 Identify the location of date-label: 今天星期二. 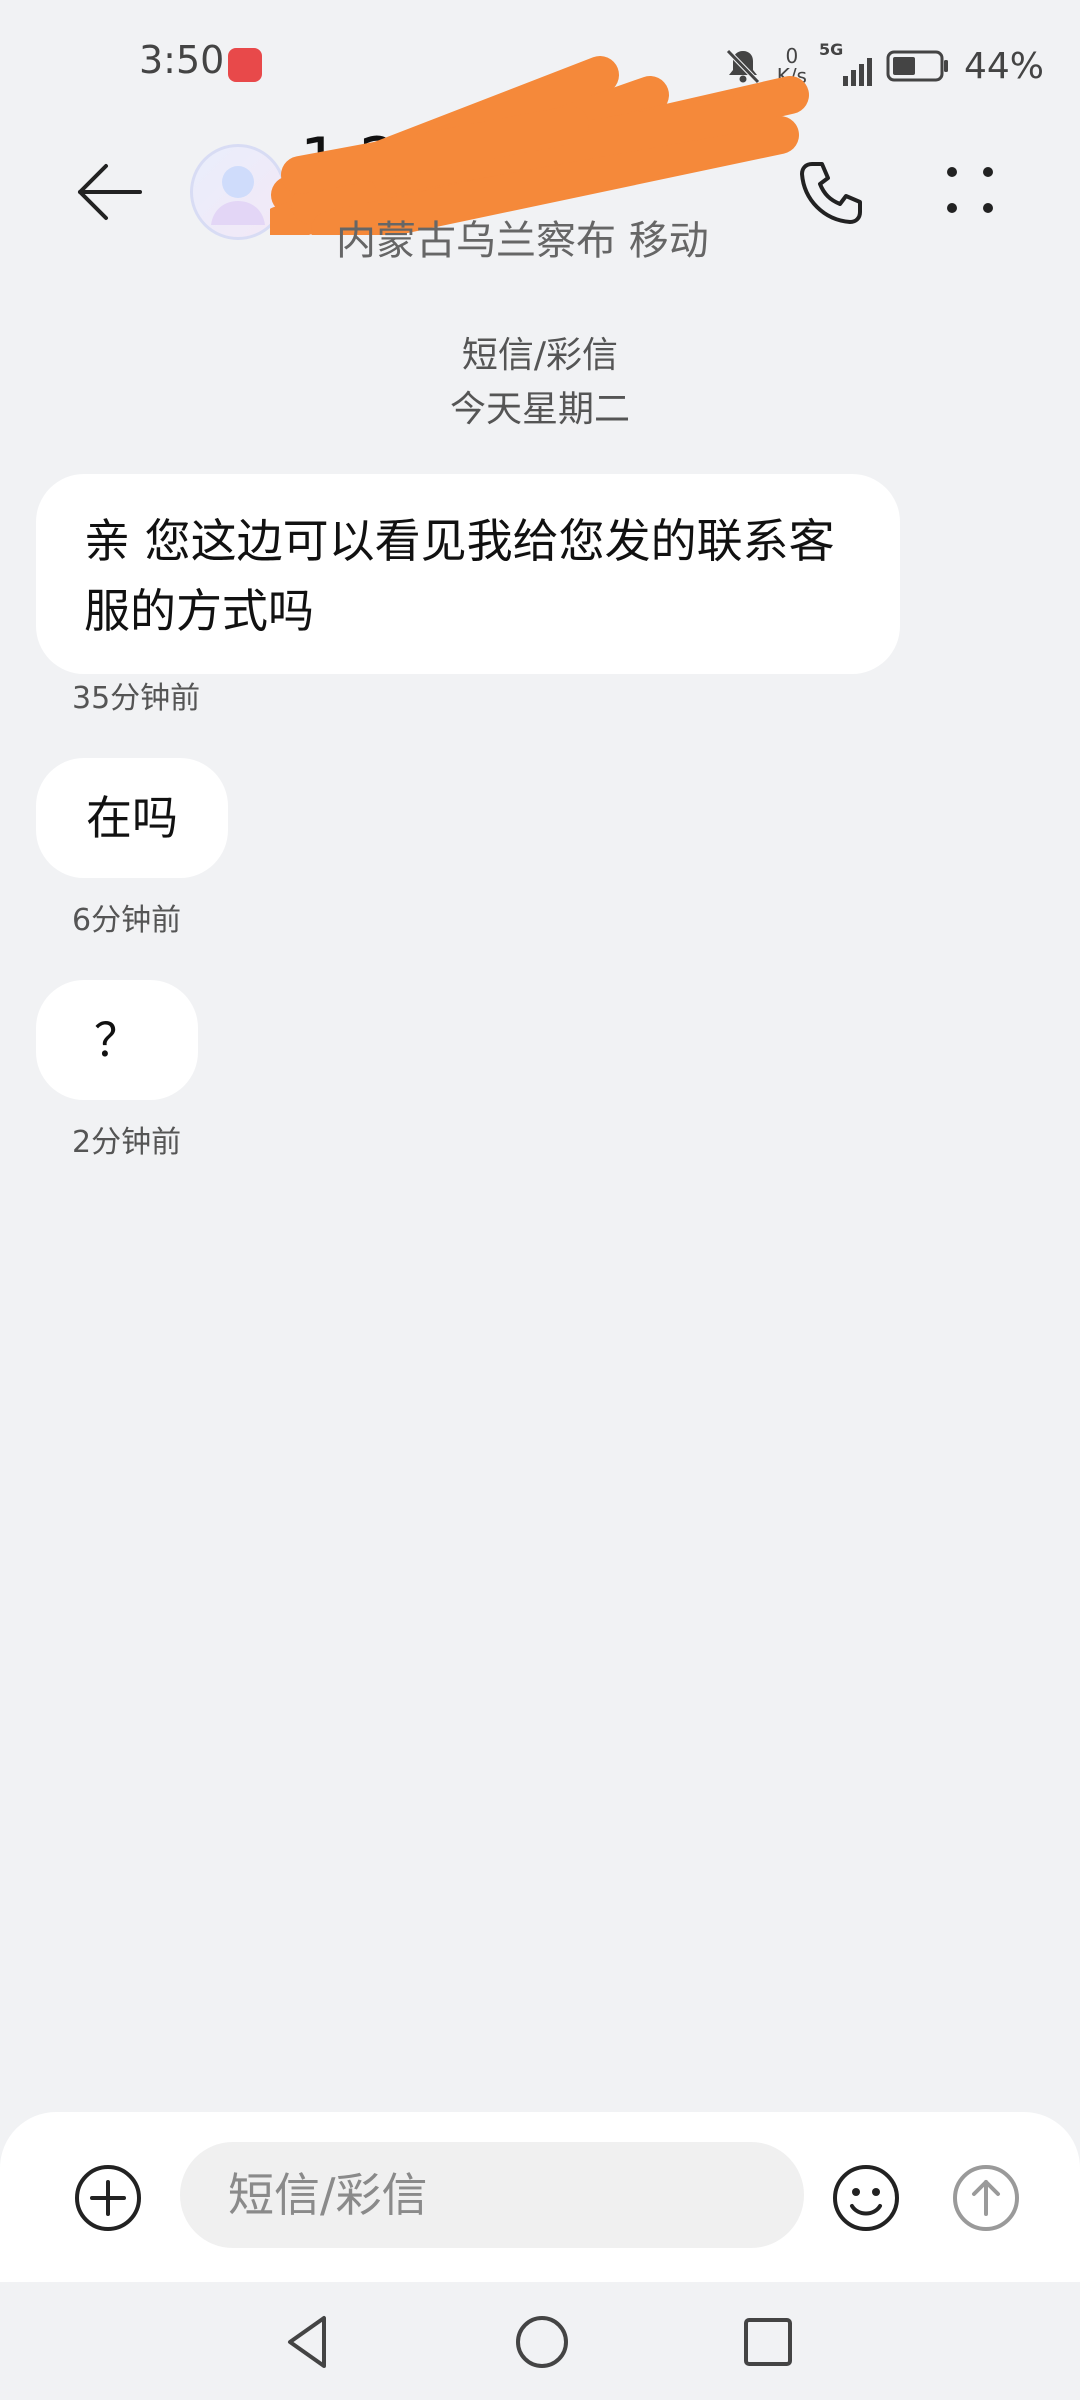
(539, 409).